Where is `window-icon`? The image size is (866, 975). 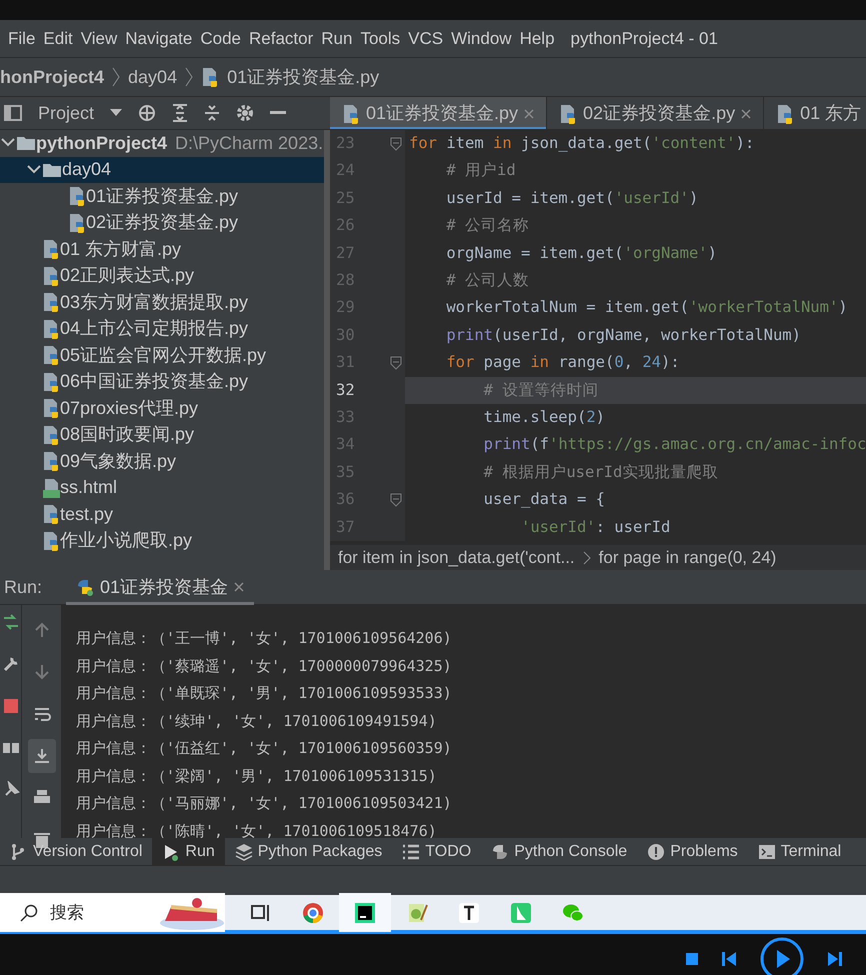 window-icon is located at coordinates (13, 113).